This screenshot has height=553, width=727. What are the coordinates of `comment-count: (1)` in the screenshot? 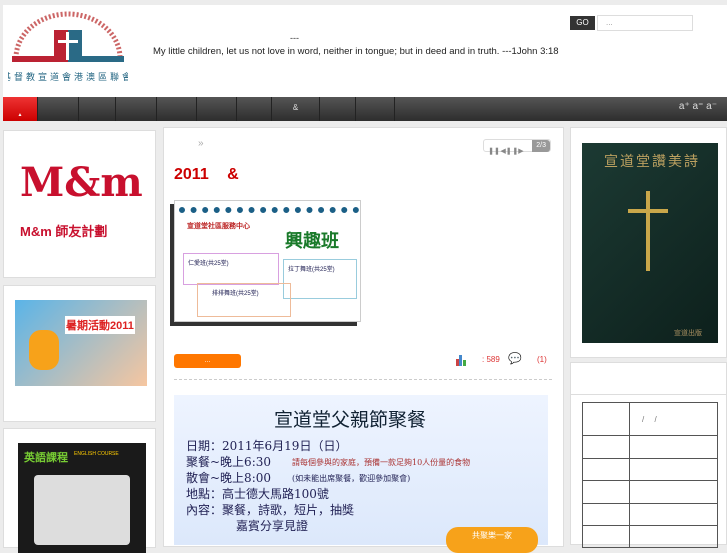 It's located at (542, 359).